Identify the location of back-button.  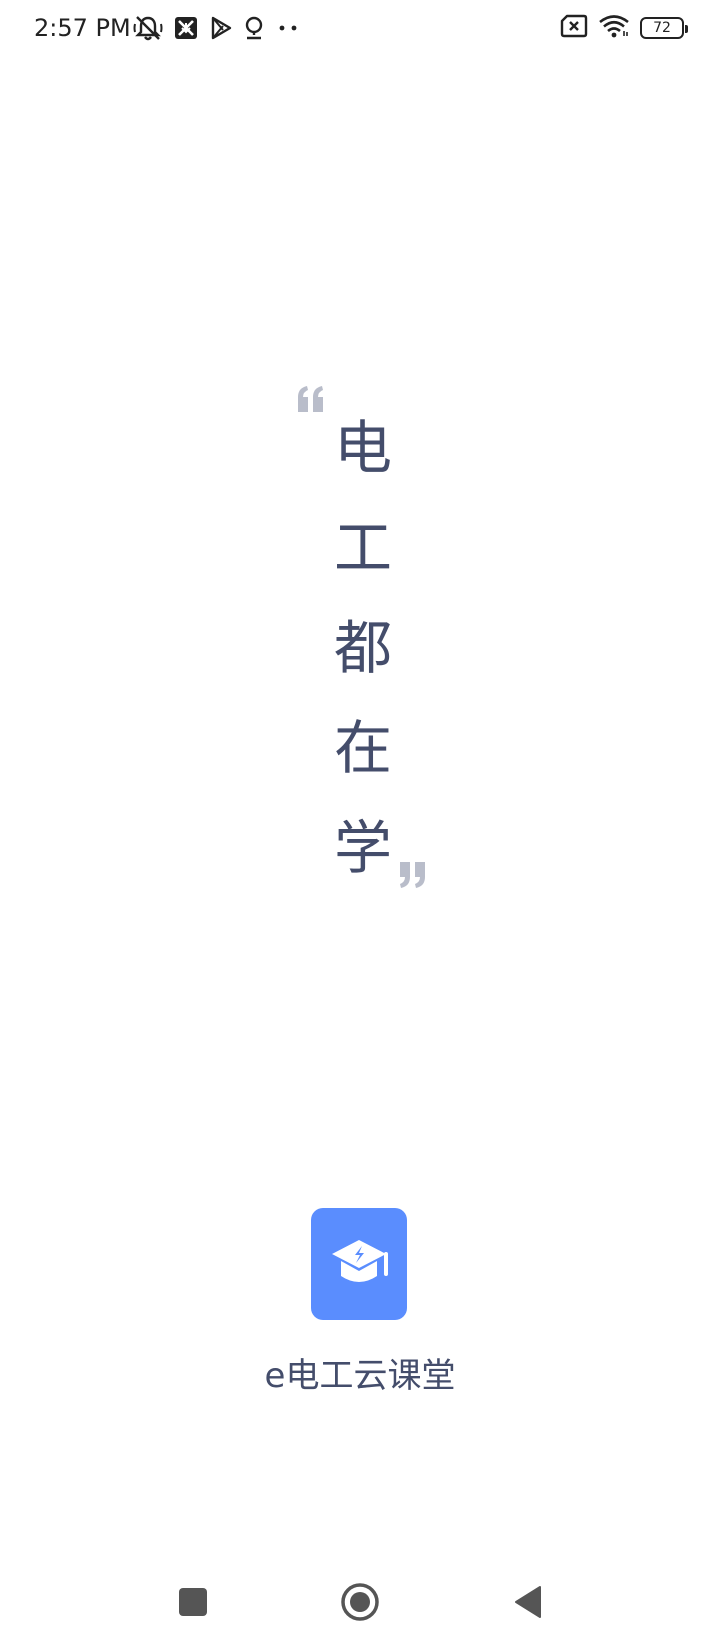
(528, 1602).